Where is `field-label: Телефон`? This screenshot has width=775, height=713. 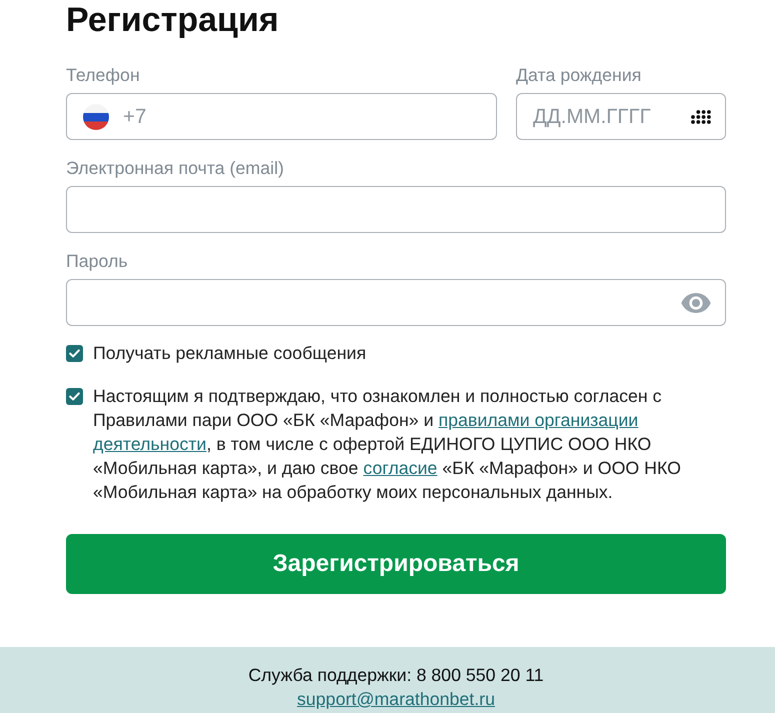
field-label: Телефон is located at coordinates (103, 75).